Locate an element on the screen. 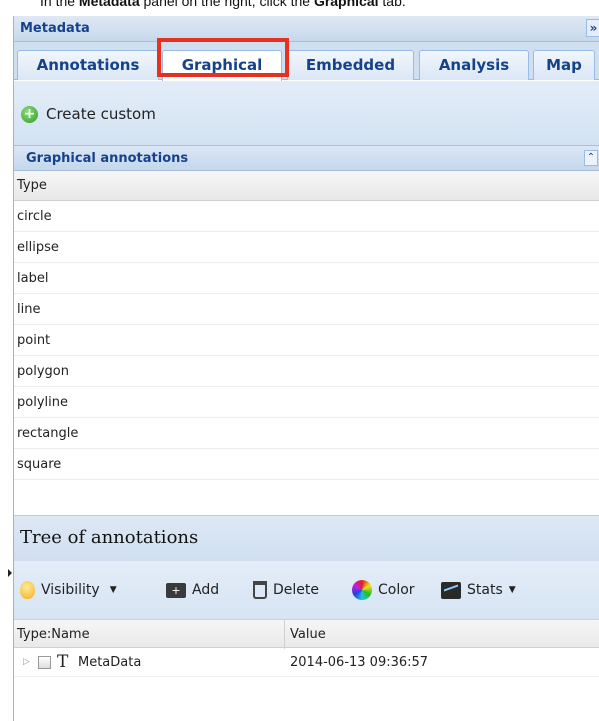 This screenshot has width=599, height=721. list-item: circle is located at coordinates (306, 216).